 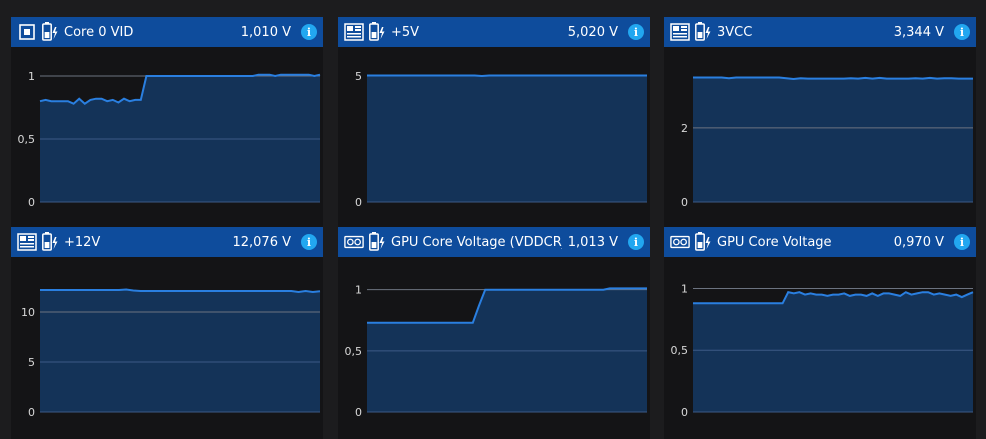 I want to click on sensor-title: +12V, so click(x=82, y=242).